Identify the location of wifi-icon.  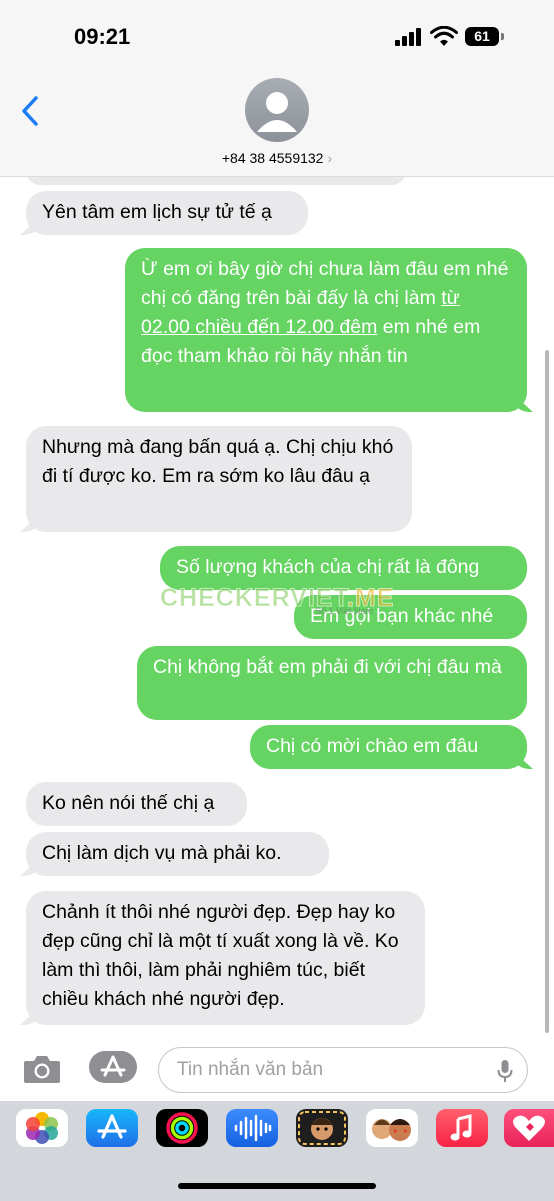
(444, 36).